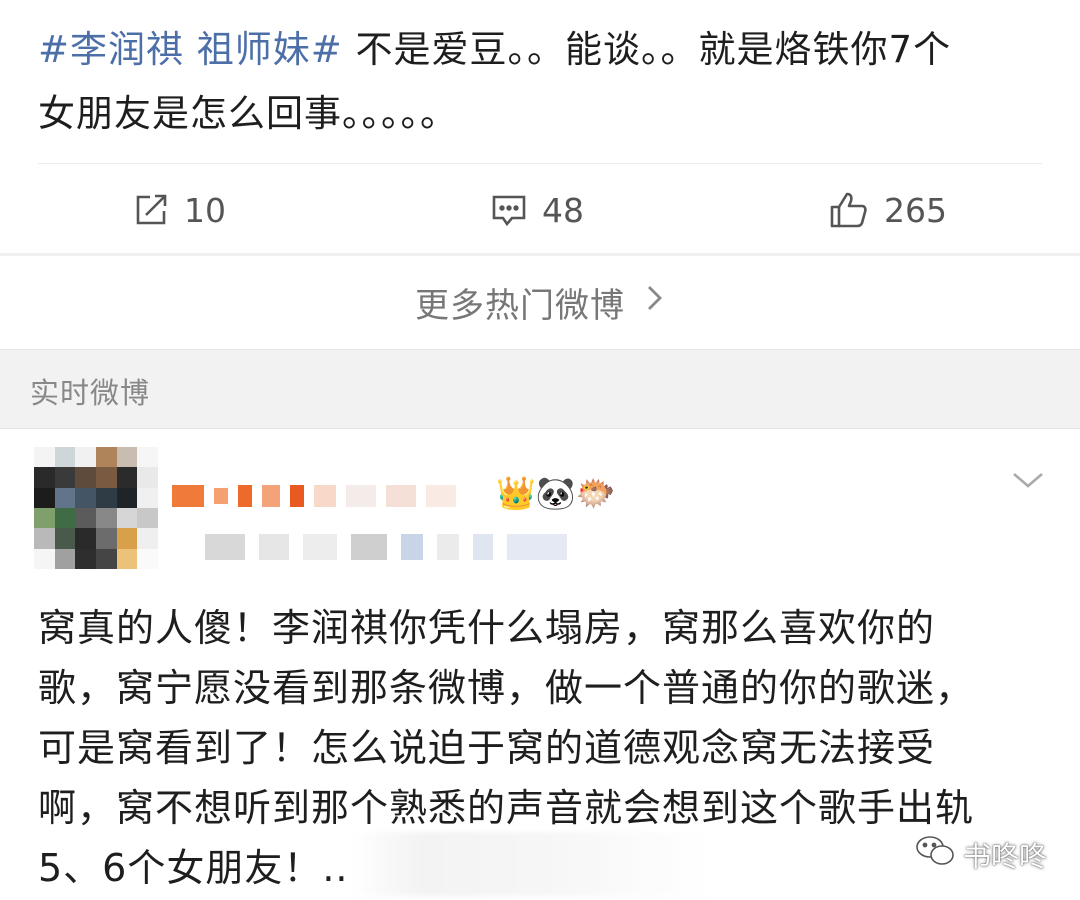  I want to click on watermark-text: 书咚咚, so click(1005, 856).